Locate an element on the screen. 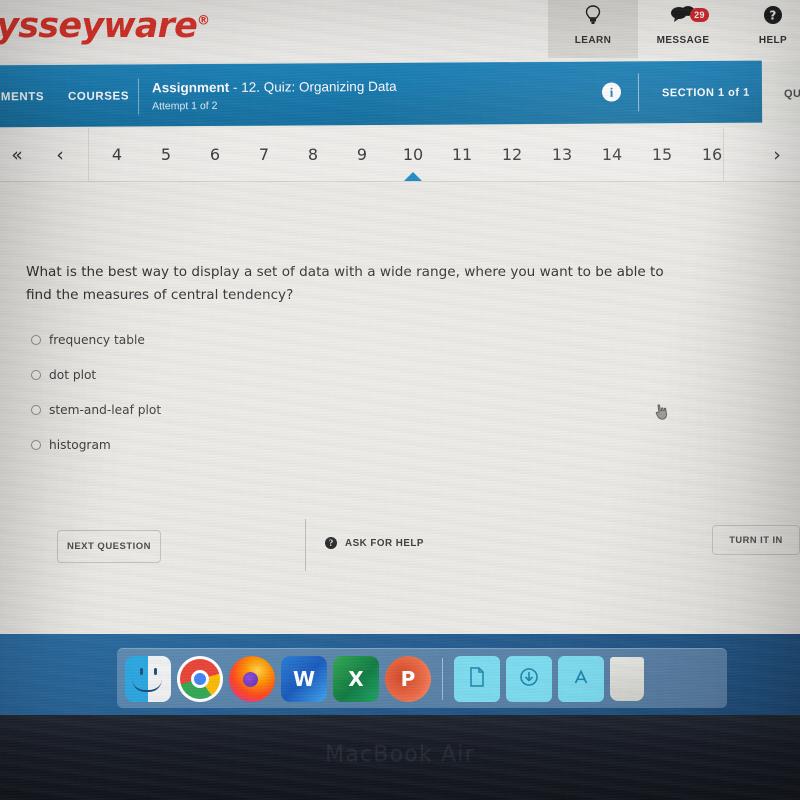 The image size is (800, 800). applications-folder-icon is located at coordinates (581, 678).